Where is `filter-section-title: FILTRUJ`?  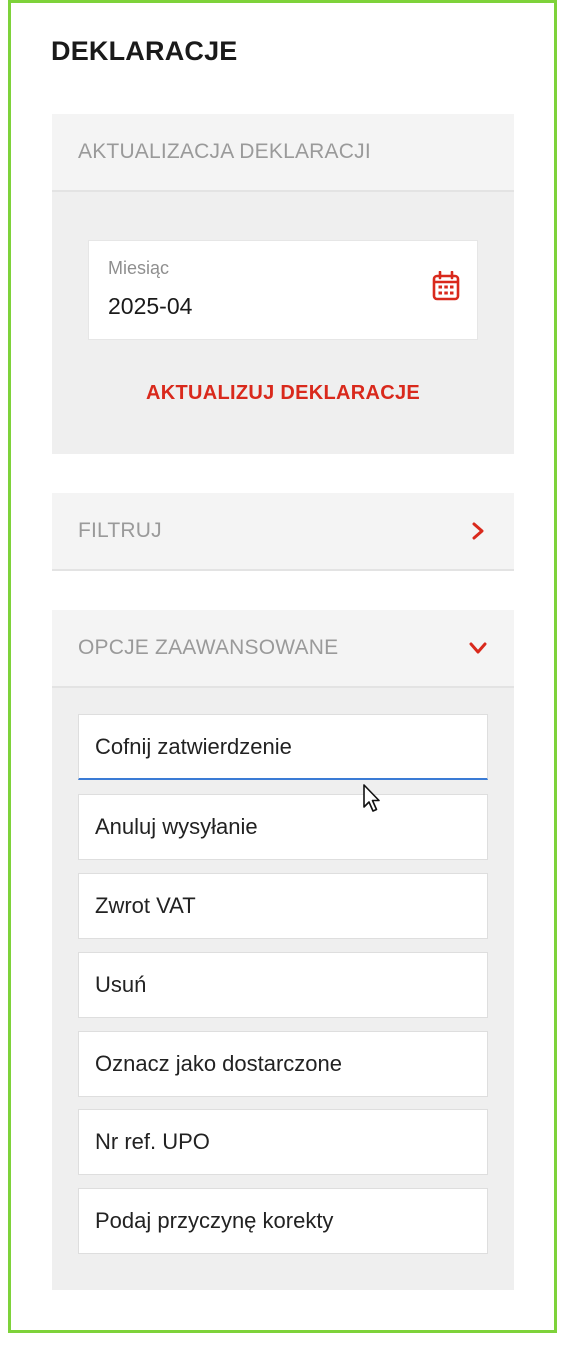 filter-section-title: FILTRUJ is located at coordinates (120, 530).